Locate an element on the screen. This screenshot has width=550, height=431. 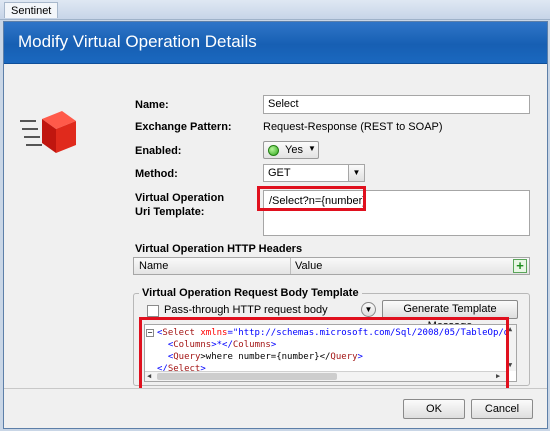
headers-col-value: Value is located at coordinates (308, 266).